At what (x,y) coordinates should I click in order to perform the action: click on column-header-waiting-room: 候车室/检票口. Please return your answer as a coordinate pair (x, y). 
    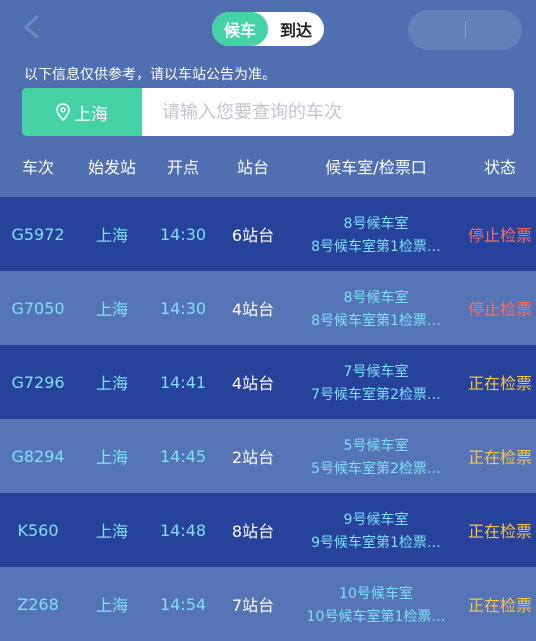
    Looking at the image, I should click on (376, 167).